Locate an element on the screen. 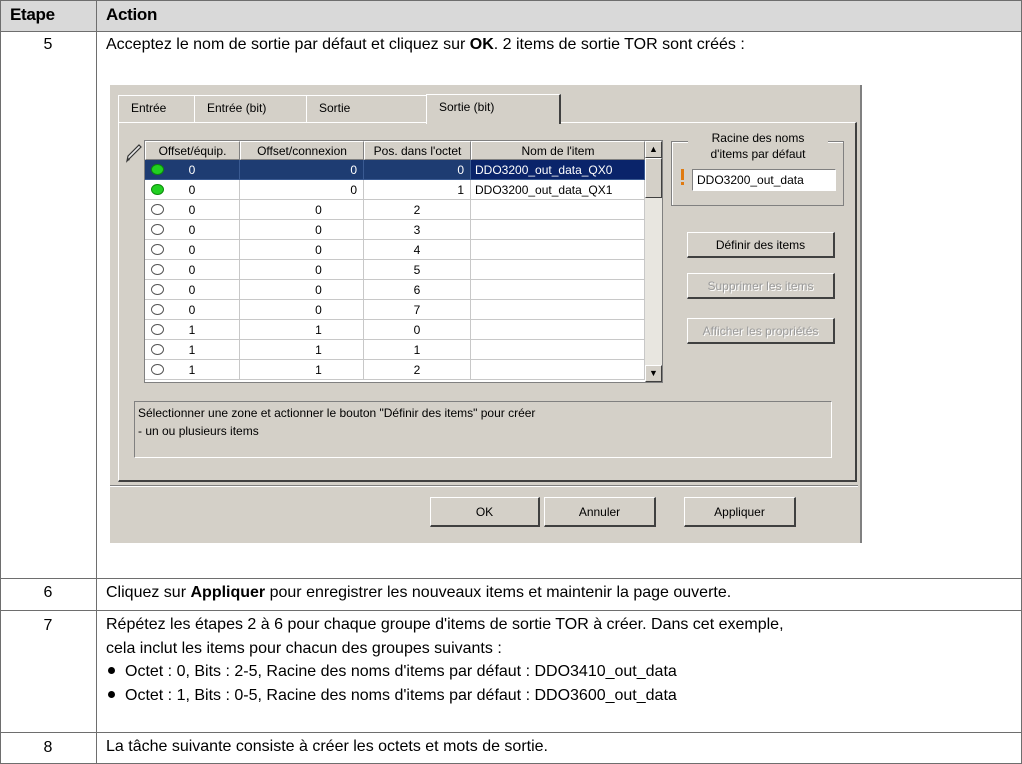 This screenshot has width=1022, height=764. table-row: 005 is located at coordinates (395, 270).